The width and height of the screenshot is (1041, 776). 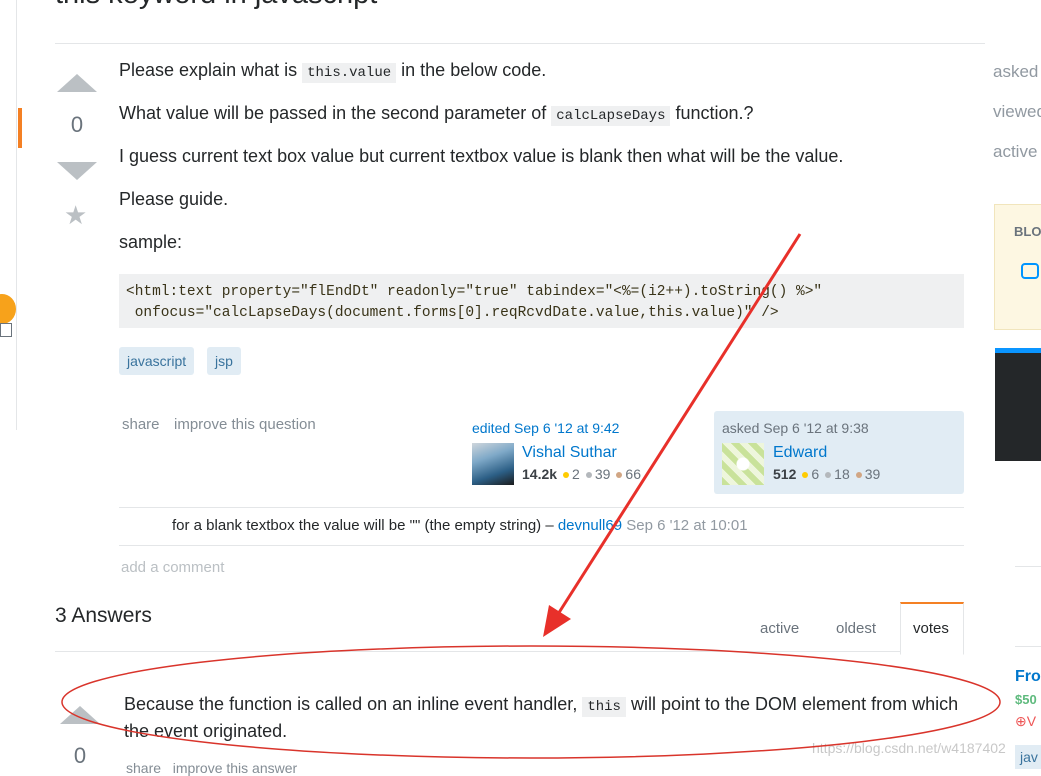 I want to click on question-vote-count: 0, so click(x=77, y=124).